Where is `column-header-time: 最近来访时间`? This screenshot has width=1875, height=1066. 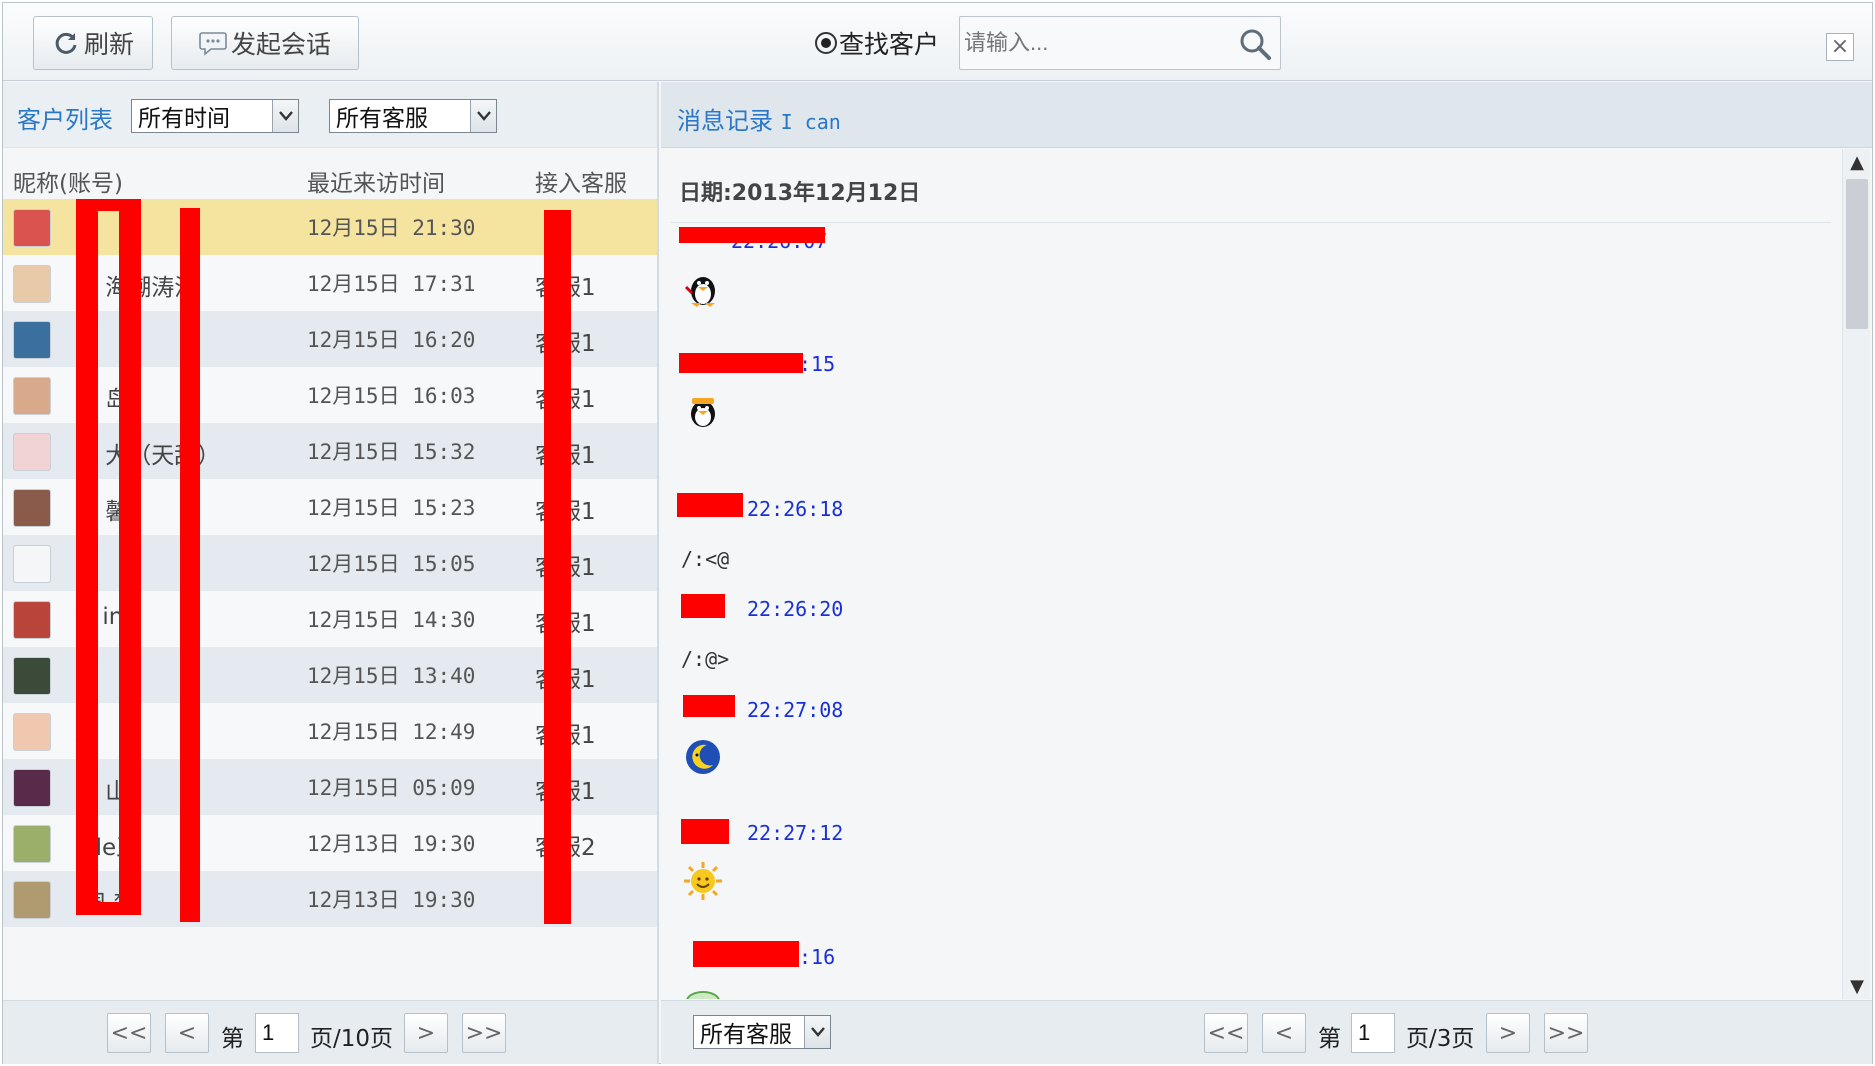 column-header-time: 最近来访时间 is located at coordinates (376, 181).